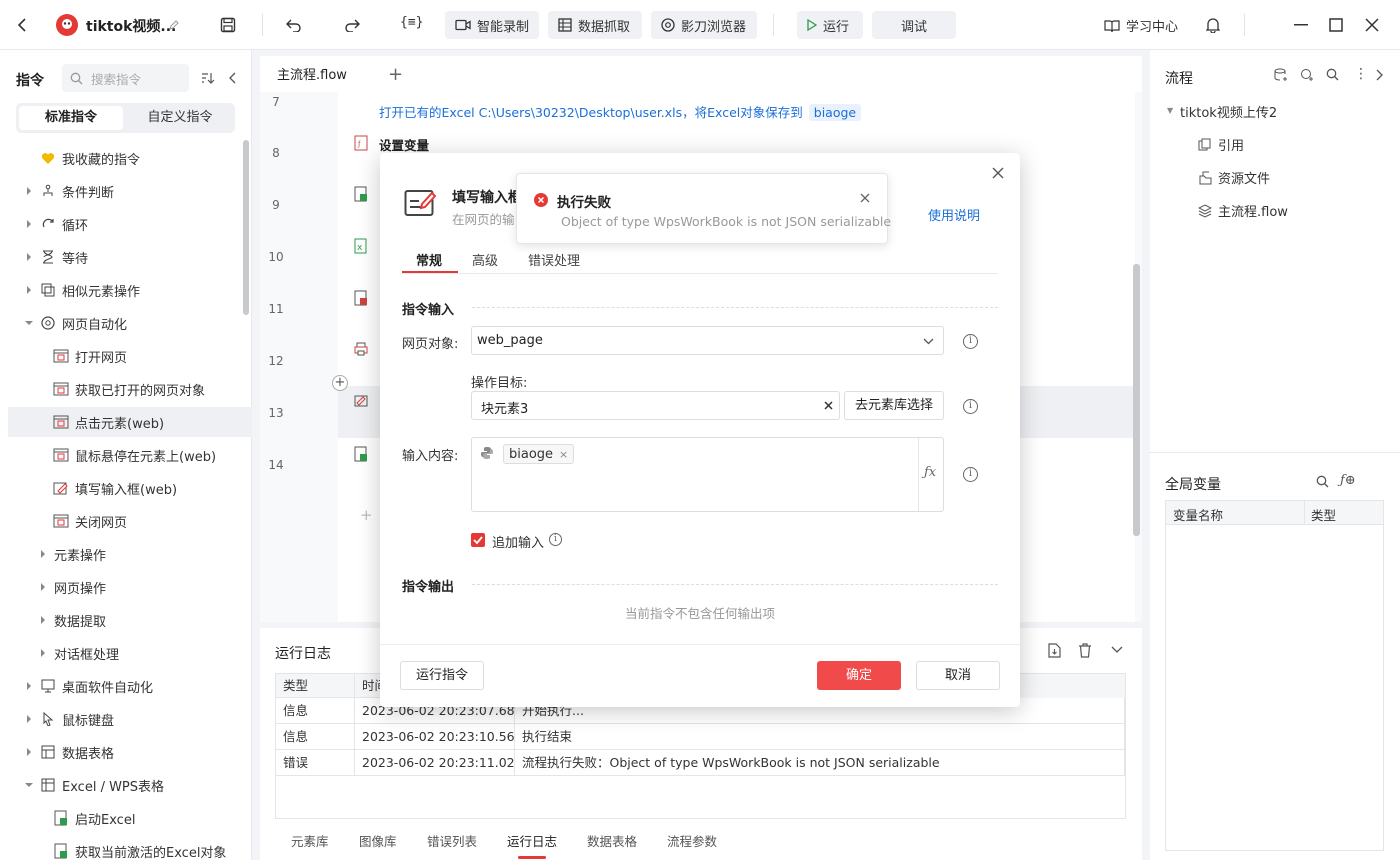 Image resolution: width=1400 pixels, height=860 pixels. I want to click on command-tree-item: 元素操作, so click(130, 554).